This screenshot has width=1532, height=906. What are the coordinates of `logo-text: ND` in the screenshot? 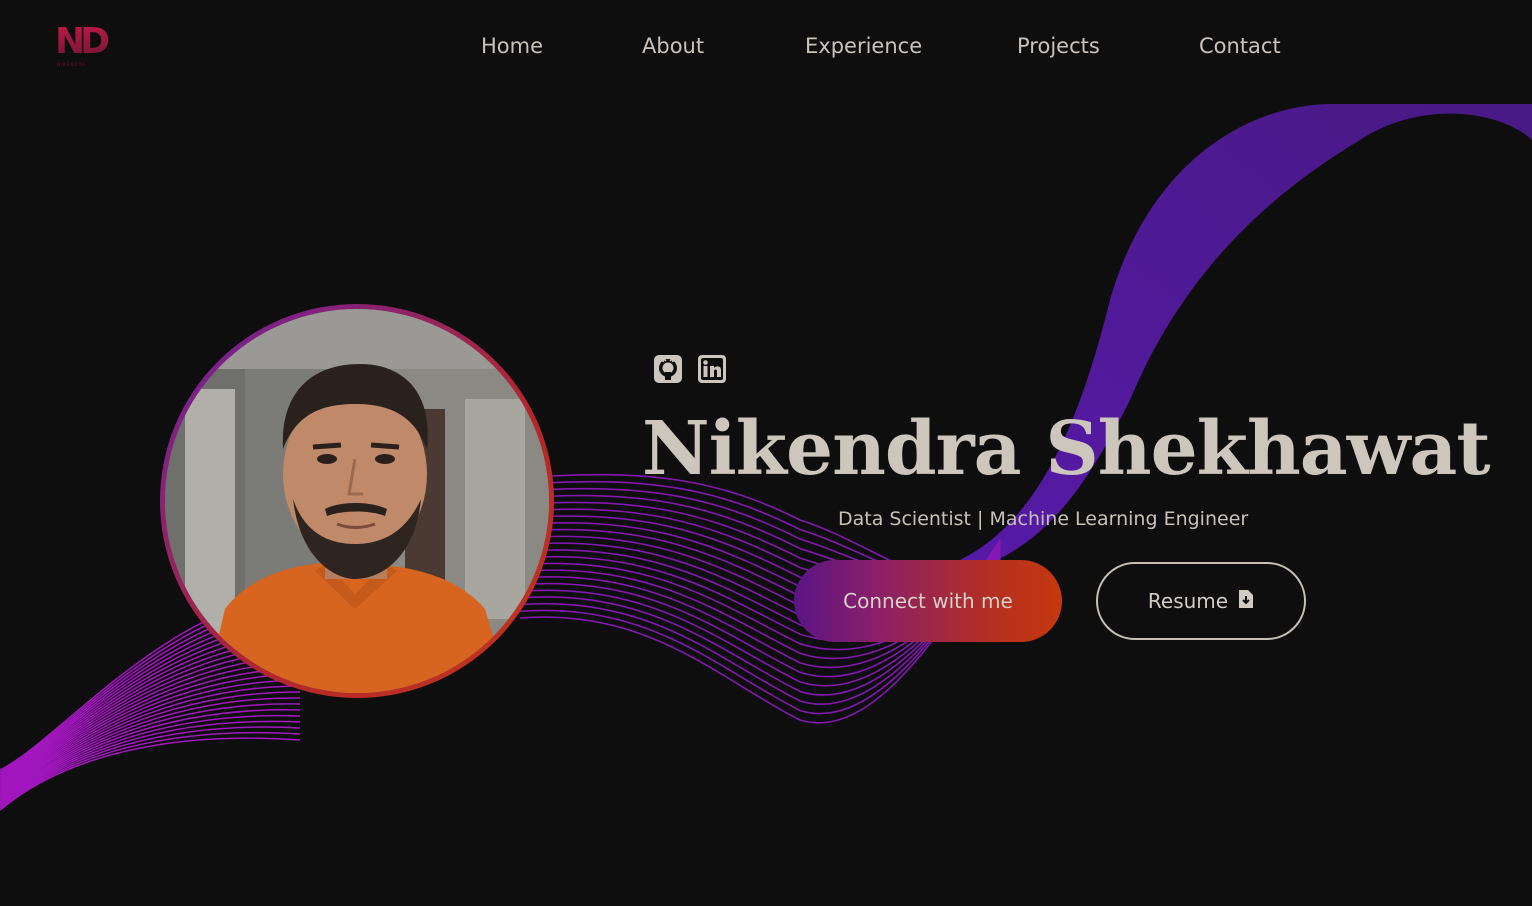 It's located at (82, 42).